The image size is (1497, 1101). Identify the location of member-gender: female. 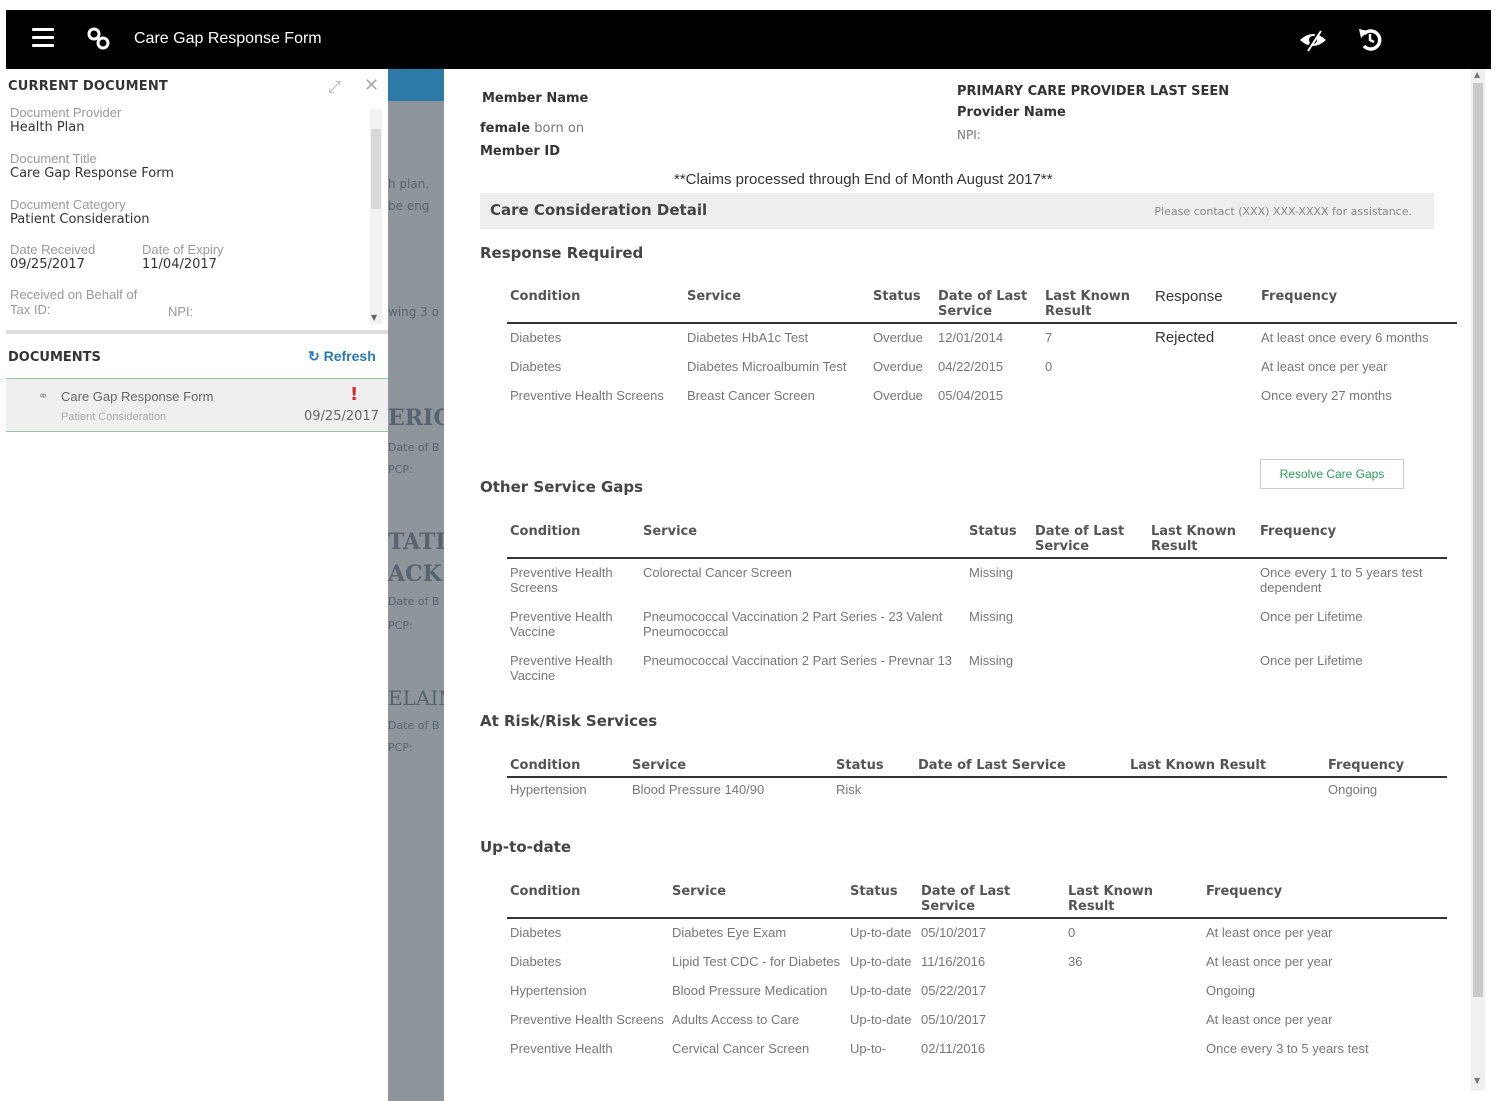
(505, 128).